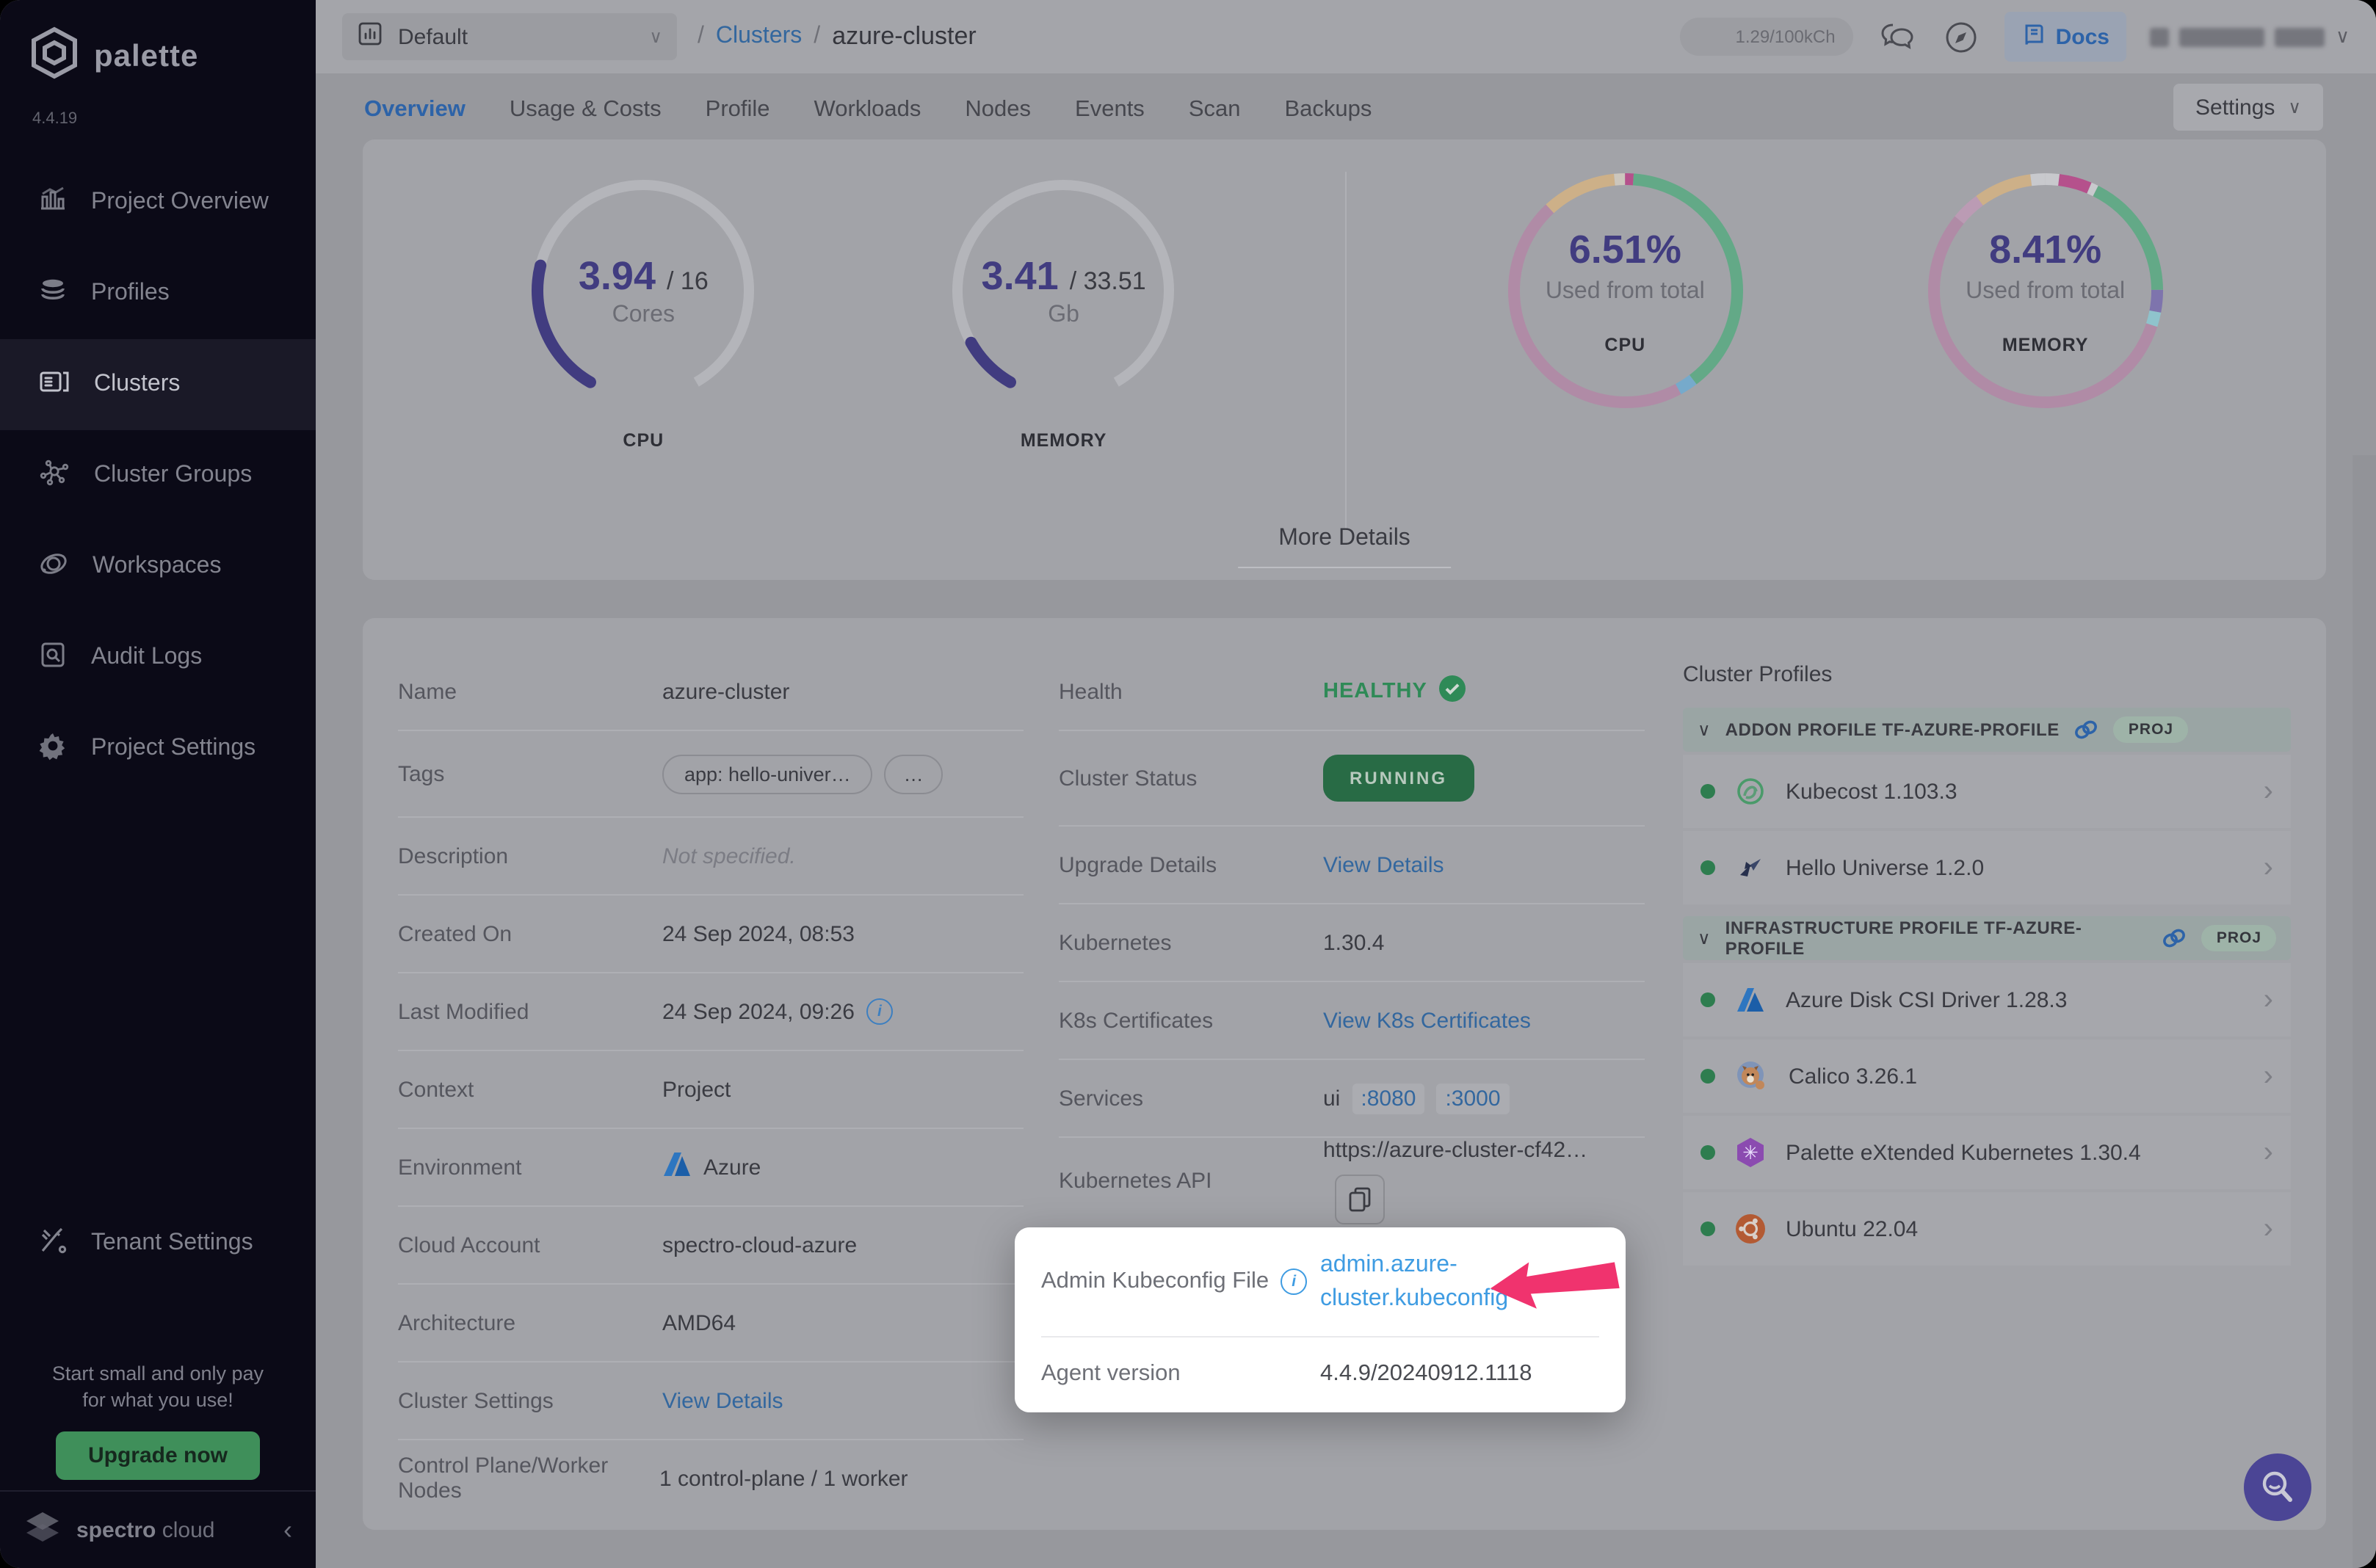  What do you see at coordinates (1987, 792) in the screenshot?
I see `profile-item-kubecost: Kubecost 1.103.3 ›` at bounding box center [1987, 792].